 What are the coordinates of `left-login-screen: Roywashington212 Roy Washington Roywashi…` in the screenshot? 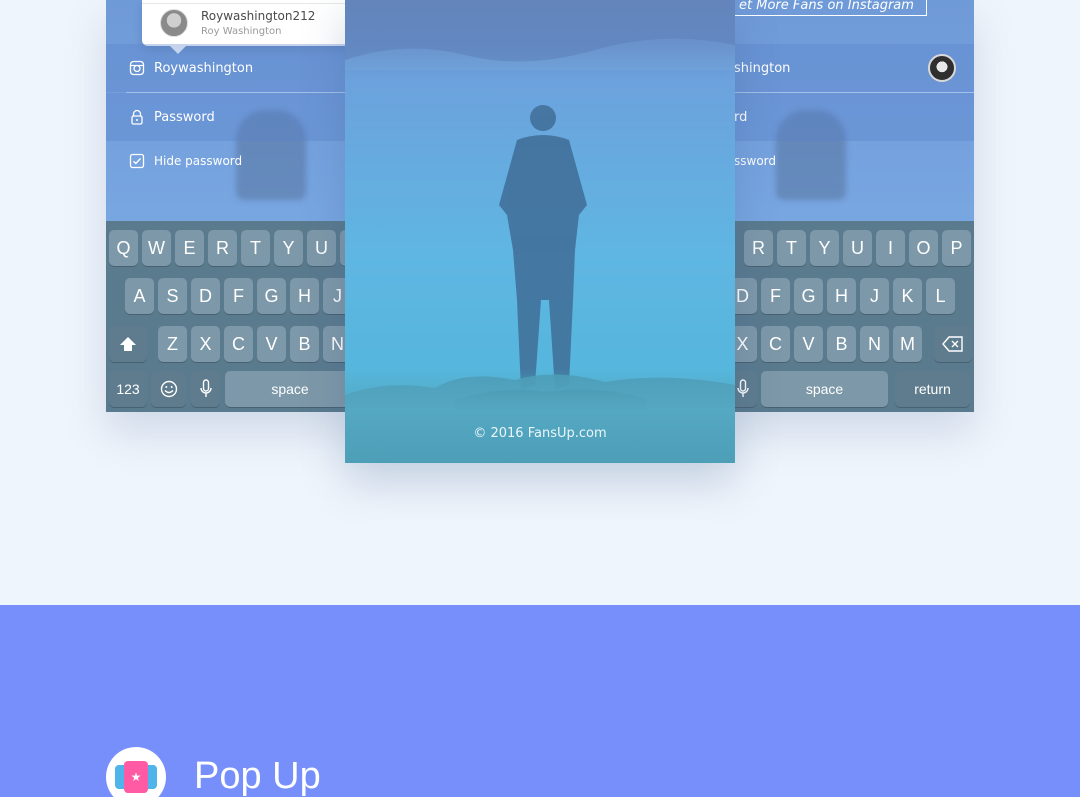 It's located at (236, 206).